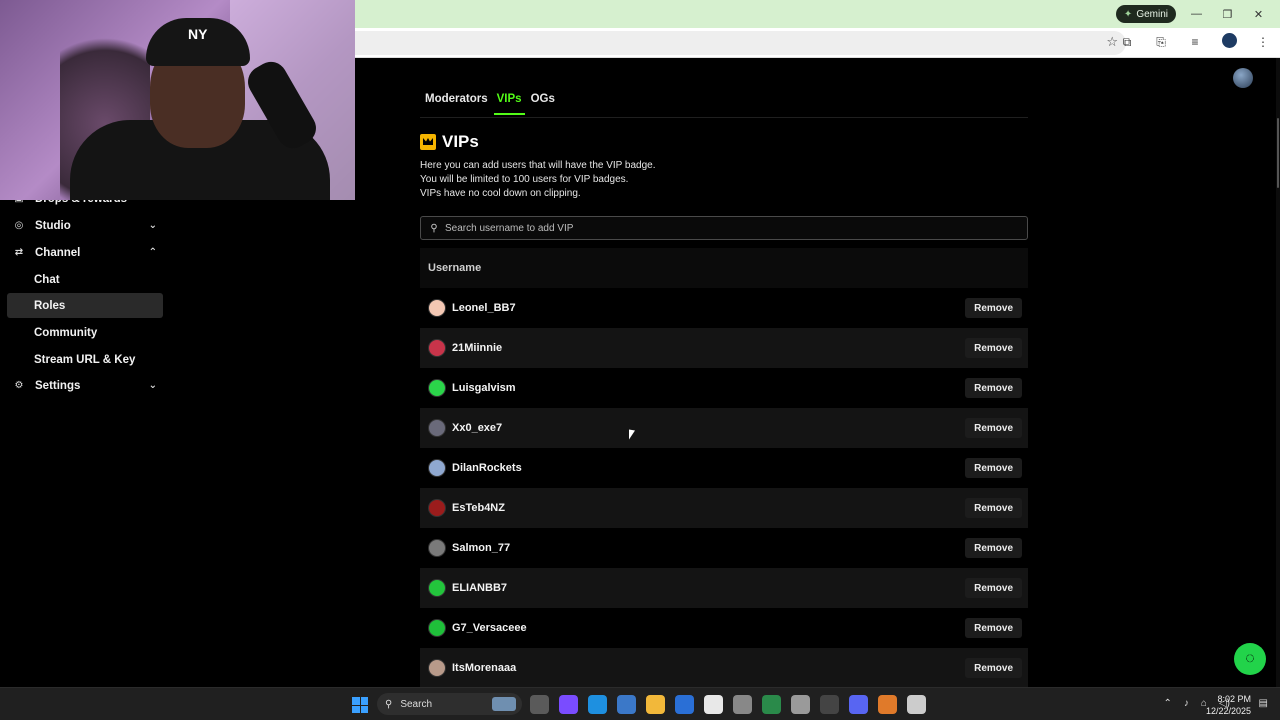  Describe the element at coordinates (434, 228) in the screenshot. I see `search-icon: ⚲` at that location.